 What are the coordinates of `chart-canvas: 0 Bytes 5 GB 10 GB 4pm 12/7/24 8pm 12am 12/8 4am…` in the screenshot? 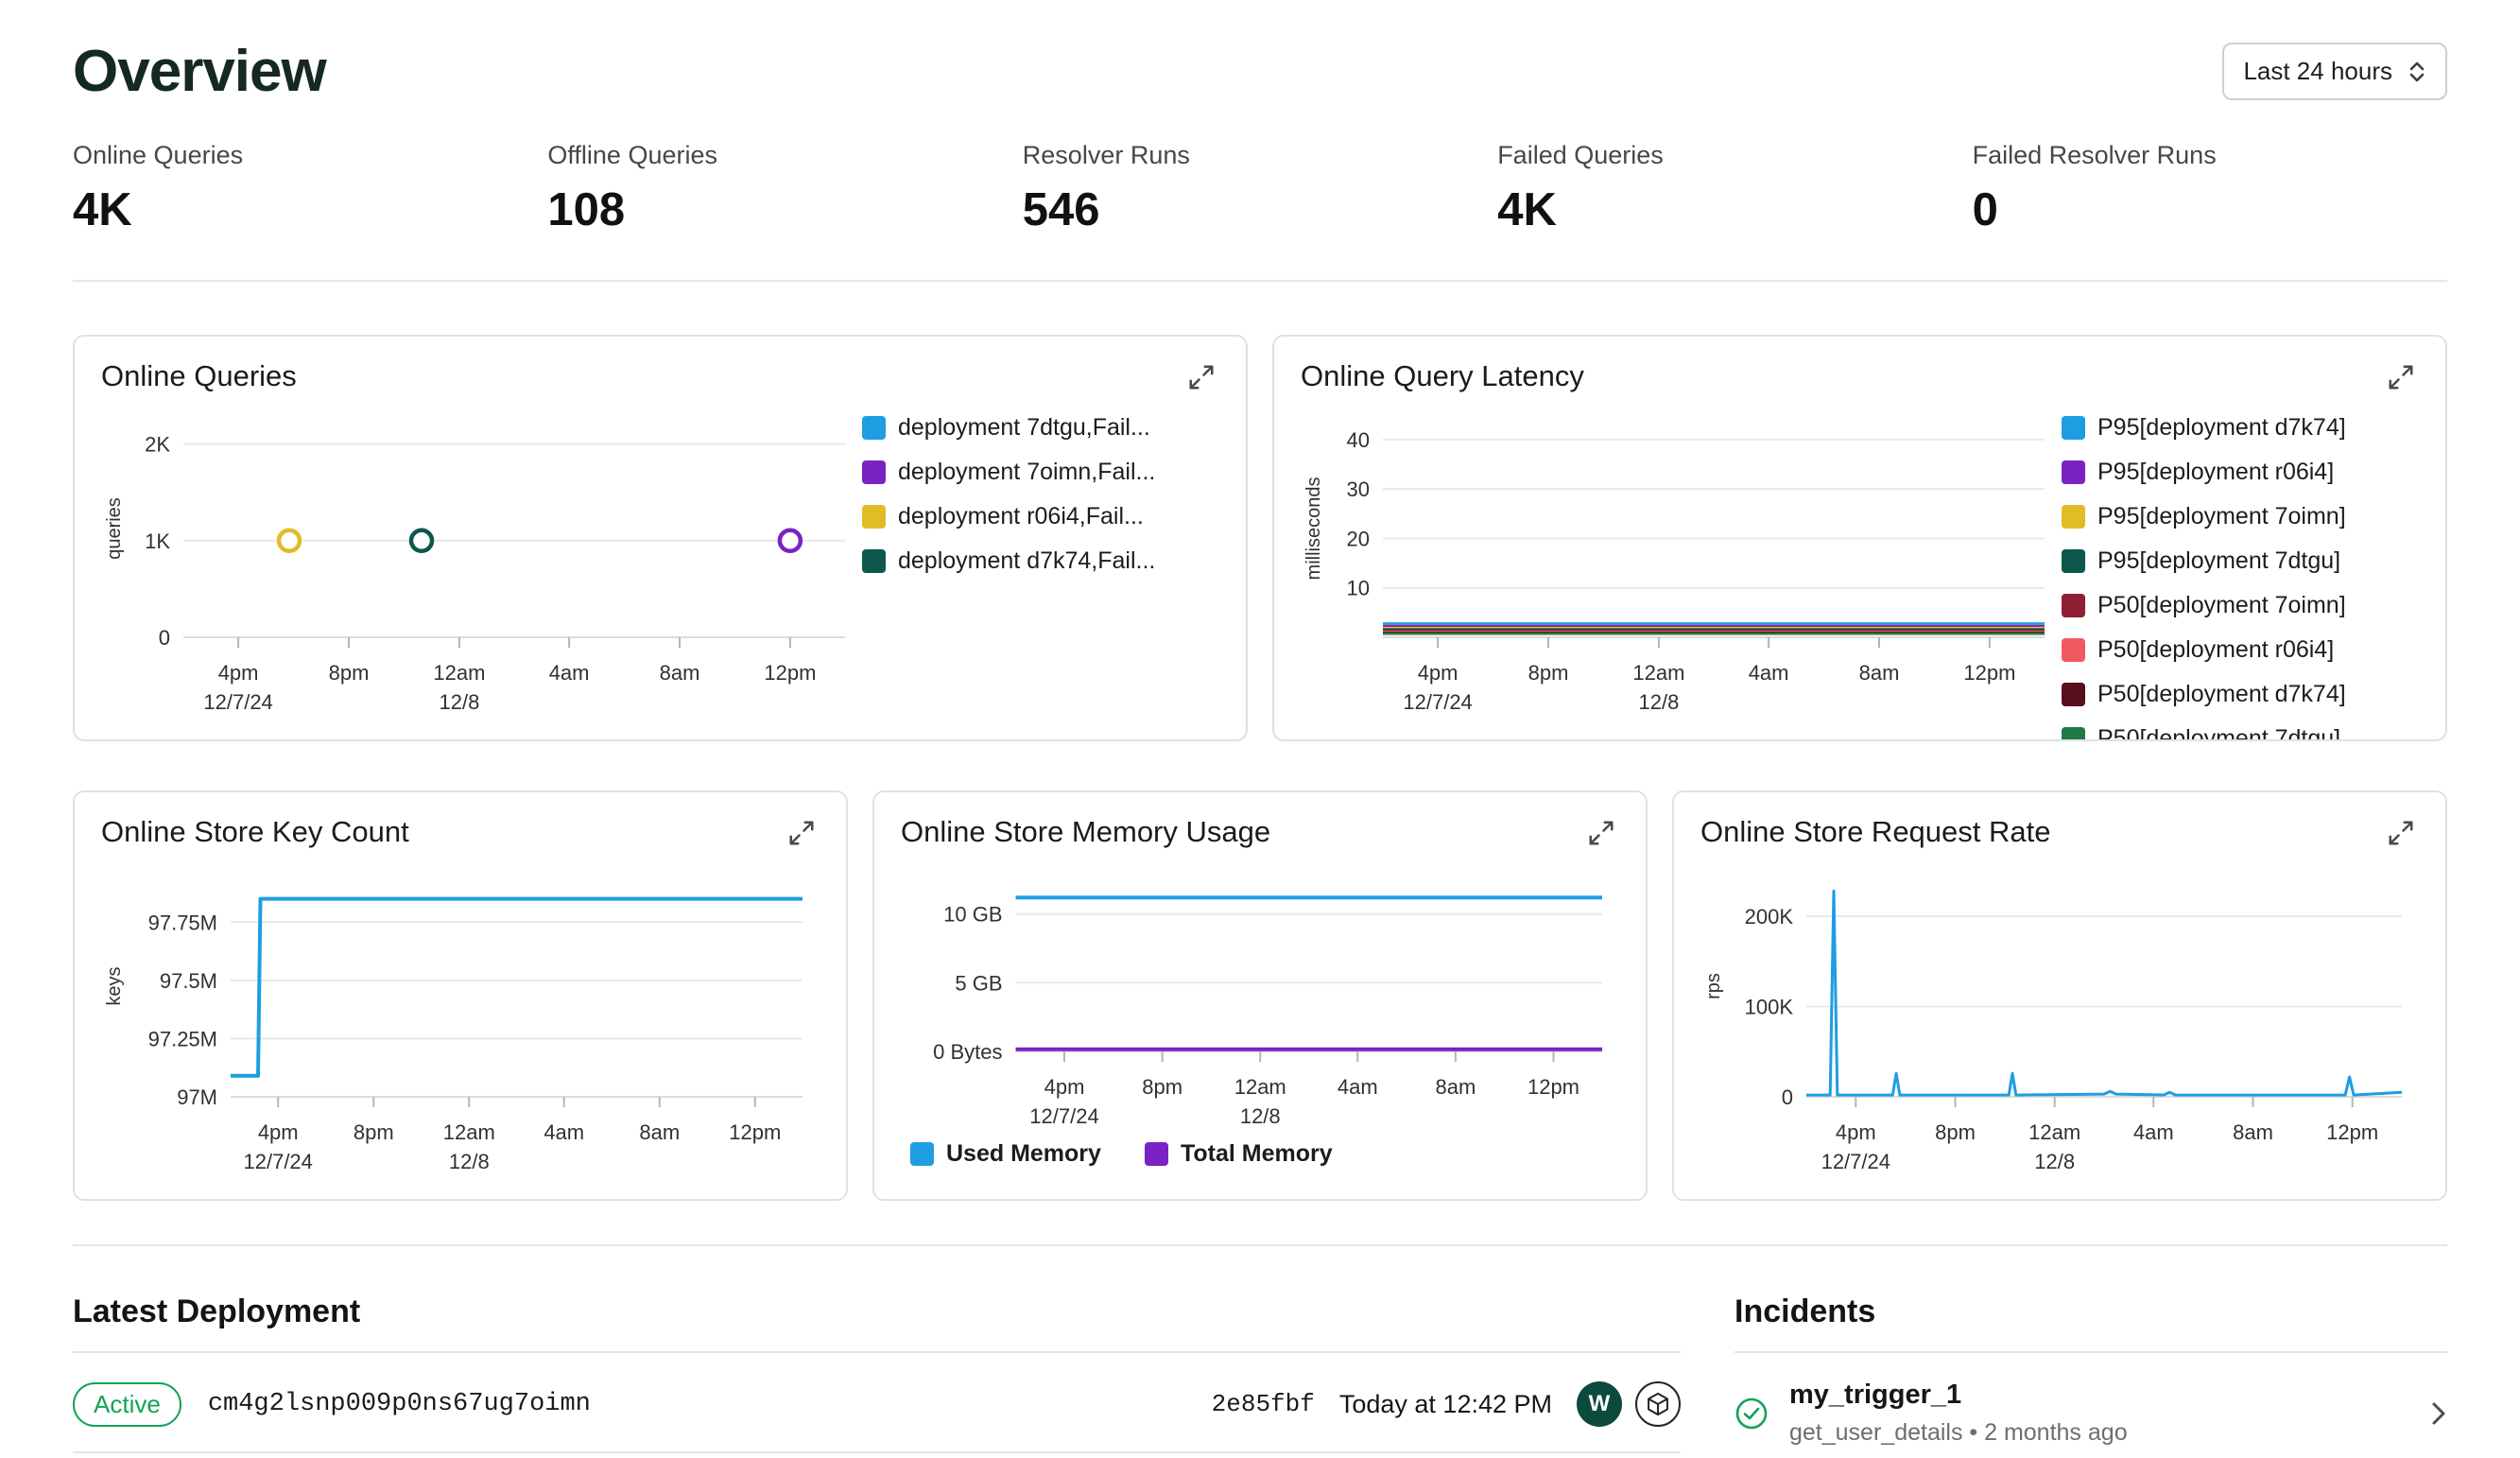 It's located at (1267, 1011).